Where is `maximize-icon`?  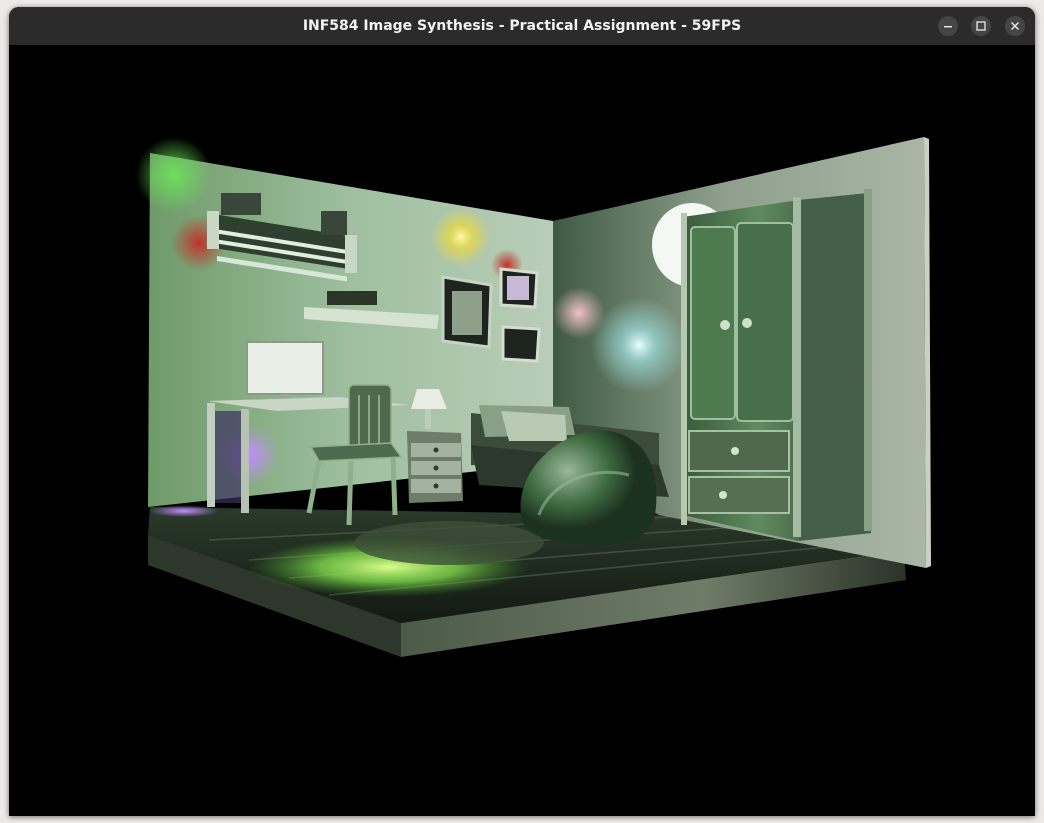
maximize-icon is located at coordinates (981, 26).